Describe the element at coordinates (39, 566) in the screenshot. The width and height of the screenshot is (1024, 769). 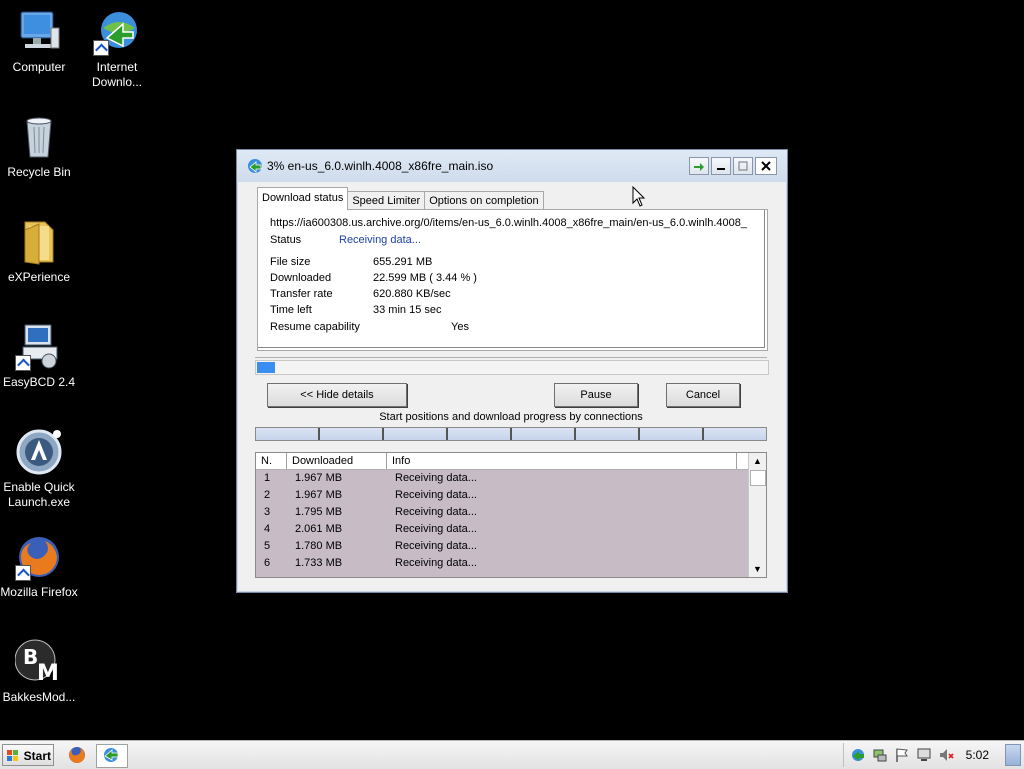
I see `desktop-icon-mozilla-firefox: Mozilla Firefox` at that location.